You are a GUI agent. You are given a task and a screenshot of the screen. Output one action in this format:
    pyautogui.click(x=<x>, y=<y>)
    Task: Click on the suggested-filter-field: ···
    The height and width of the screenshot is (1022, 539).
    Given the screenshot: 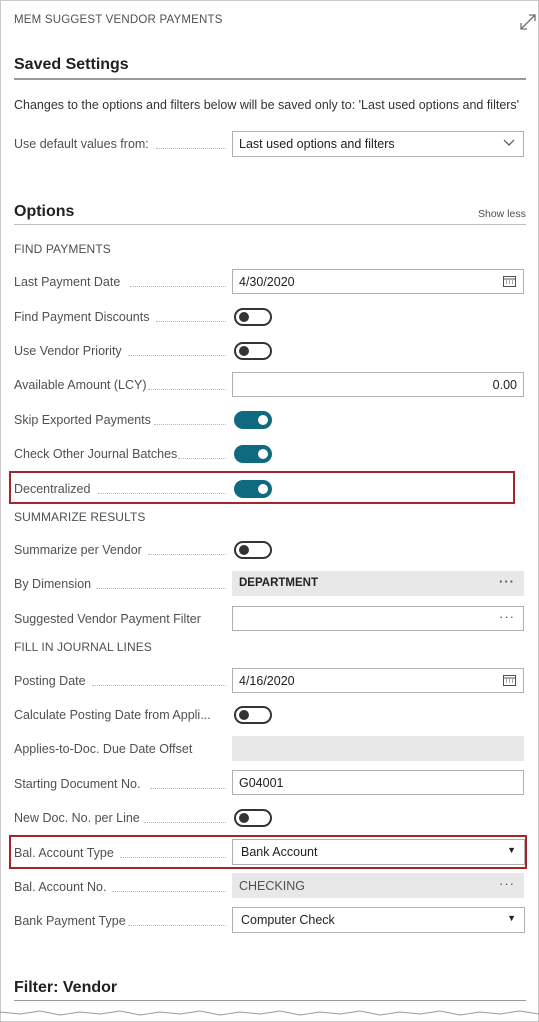 What is the action you would take?
    pyautogui.click(x=378, y=618)
    